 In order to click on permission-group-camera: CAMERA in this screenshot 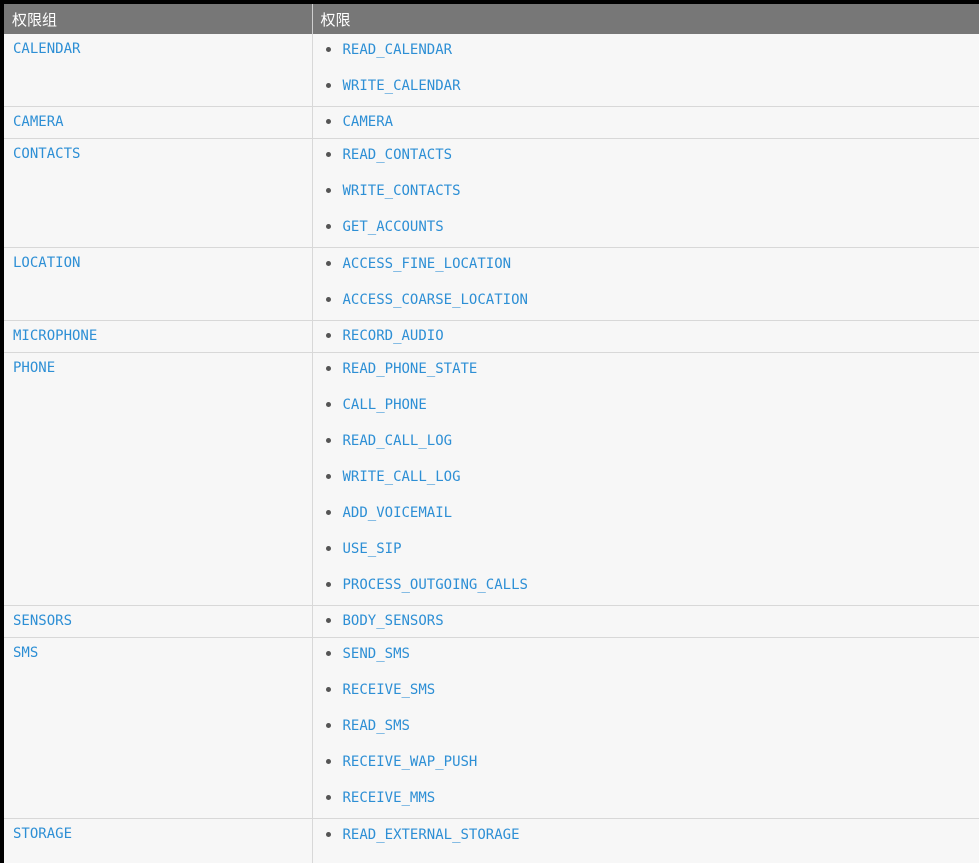, I will do `click(158, 122)`.